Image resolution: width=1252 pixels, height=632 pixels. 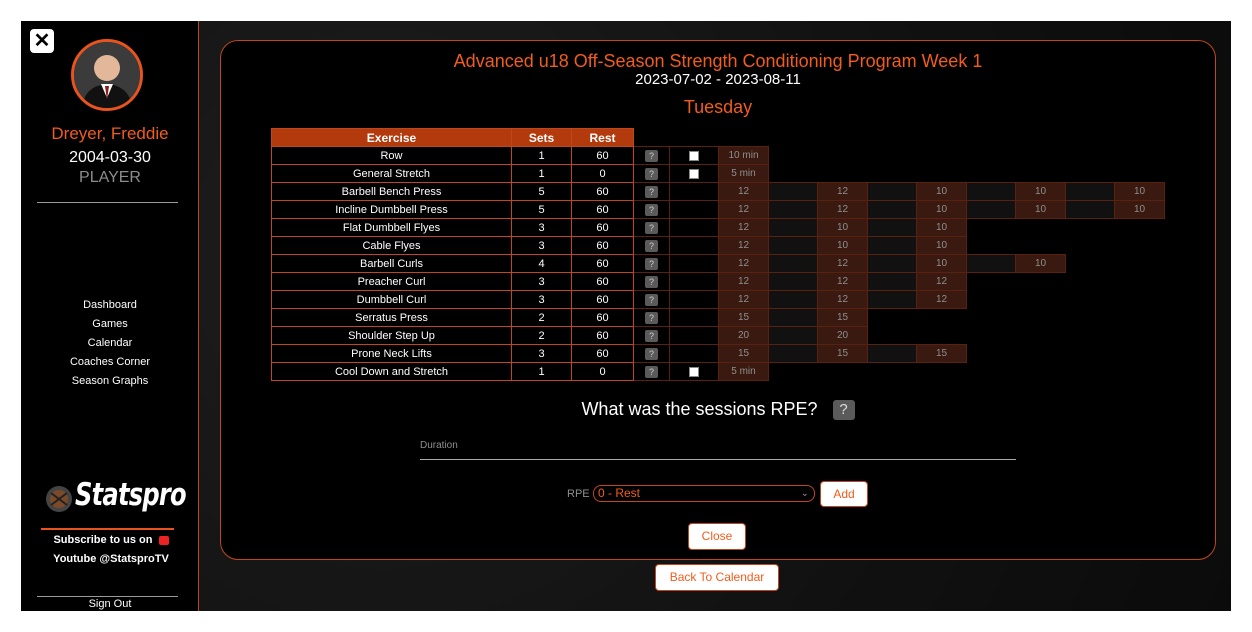 I want to click on table-row: Incline Dumbbell Press 5 60? 12 12 10 10 10, so click(x=718, y=209).